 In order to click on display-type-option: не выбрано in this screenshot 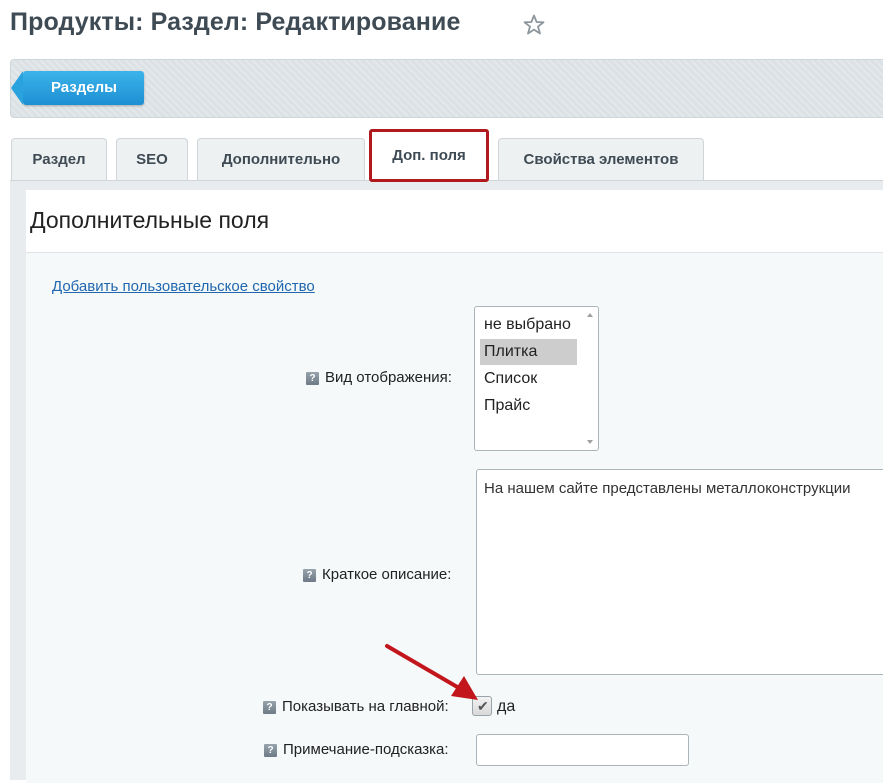, I will do `click(528, 325)`.